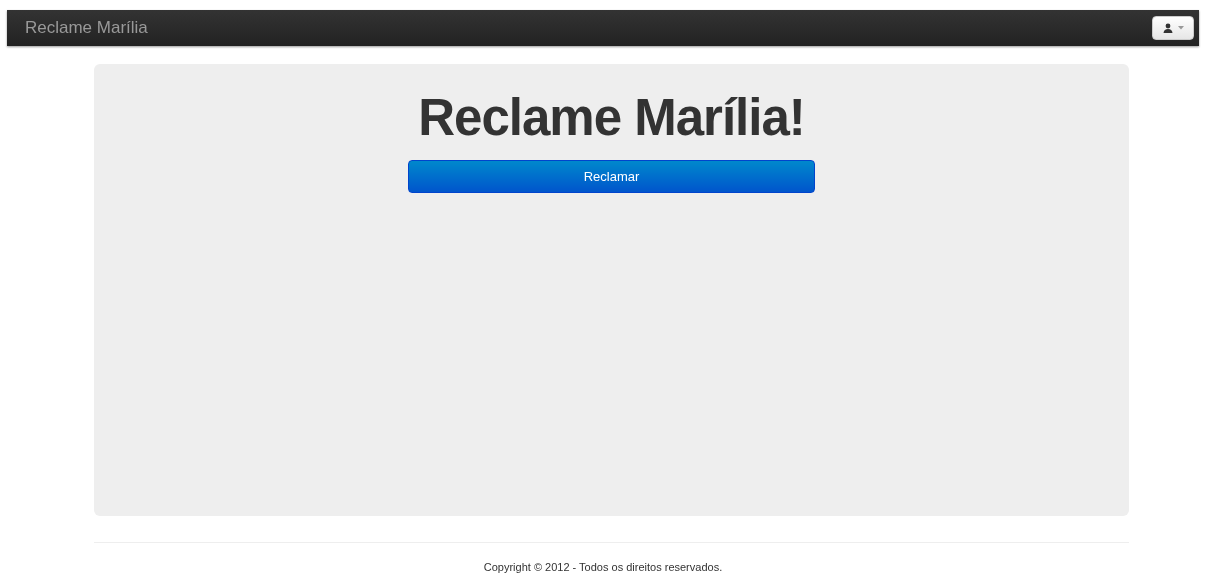 The width and height of the screenshot is (1206, 574). What do you see at coordinates (1167, 28) in the screenshot?
I see `user-icon` at bounding box center [1167, 28].